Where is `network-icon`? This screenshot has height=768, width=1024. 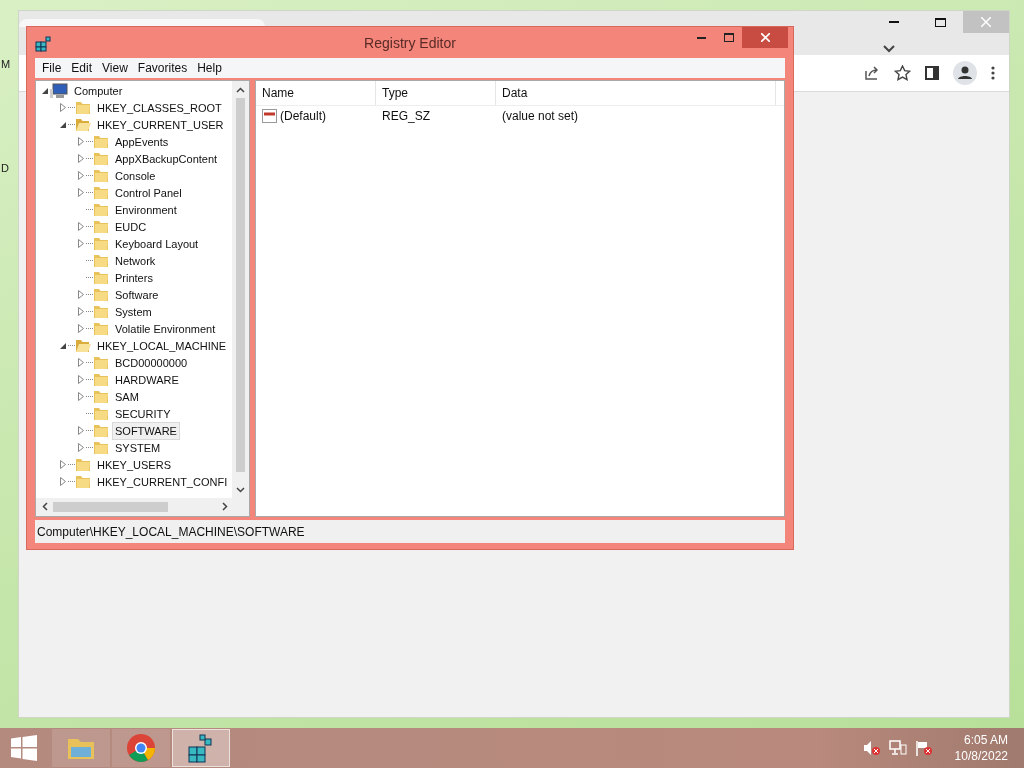 network-icon is located at coordinates (897, 748).